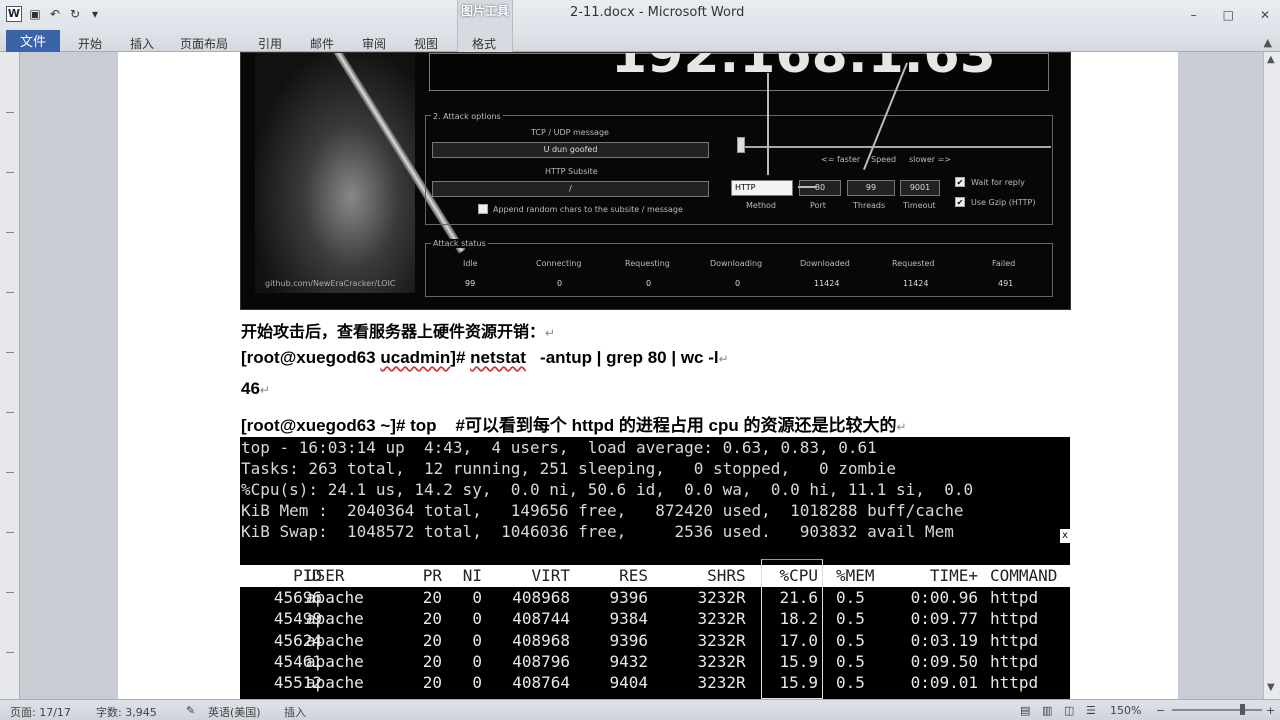 The image size is (1280, 720). Describe the element at coordinates (398, 330) in the screenshot. I see `doc-line-attack-note: 开始攻击后，查看服务器上硬件资源开销：↵` at that location.